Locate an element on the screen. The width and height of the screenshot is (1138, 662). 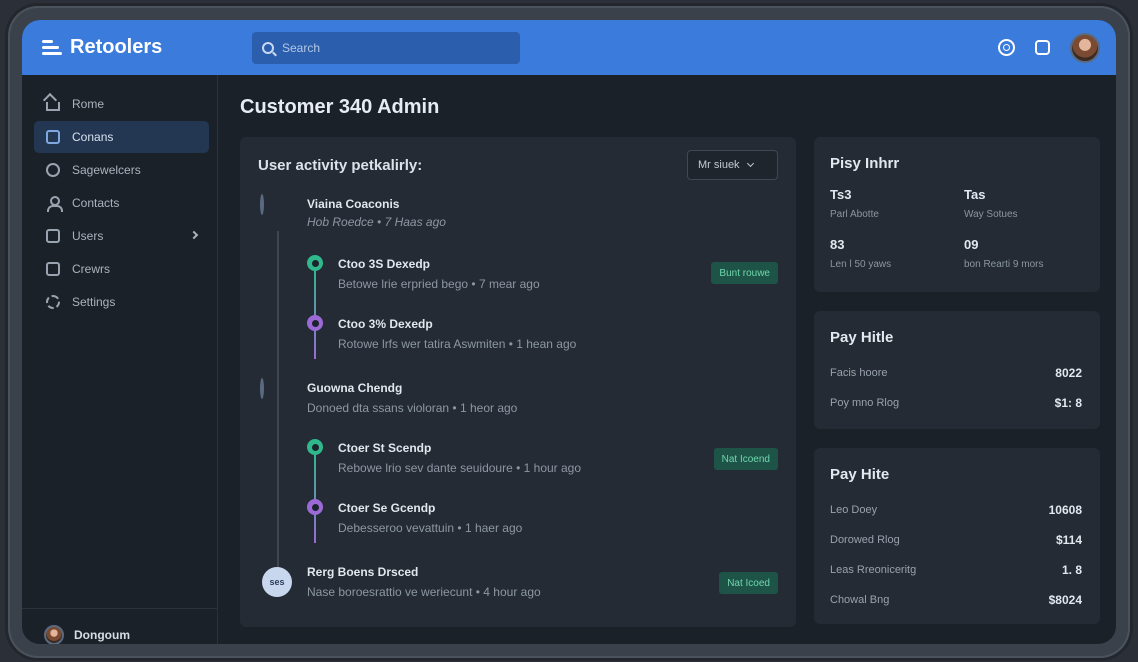
row-value: $114 is located at coordinates (1068, 540).